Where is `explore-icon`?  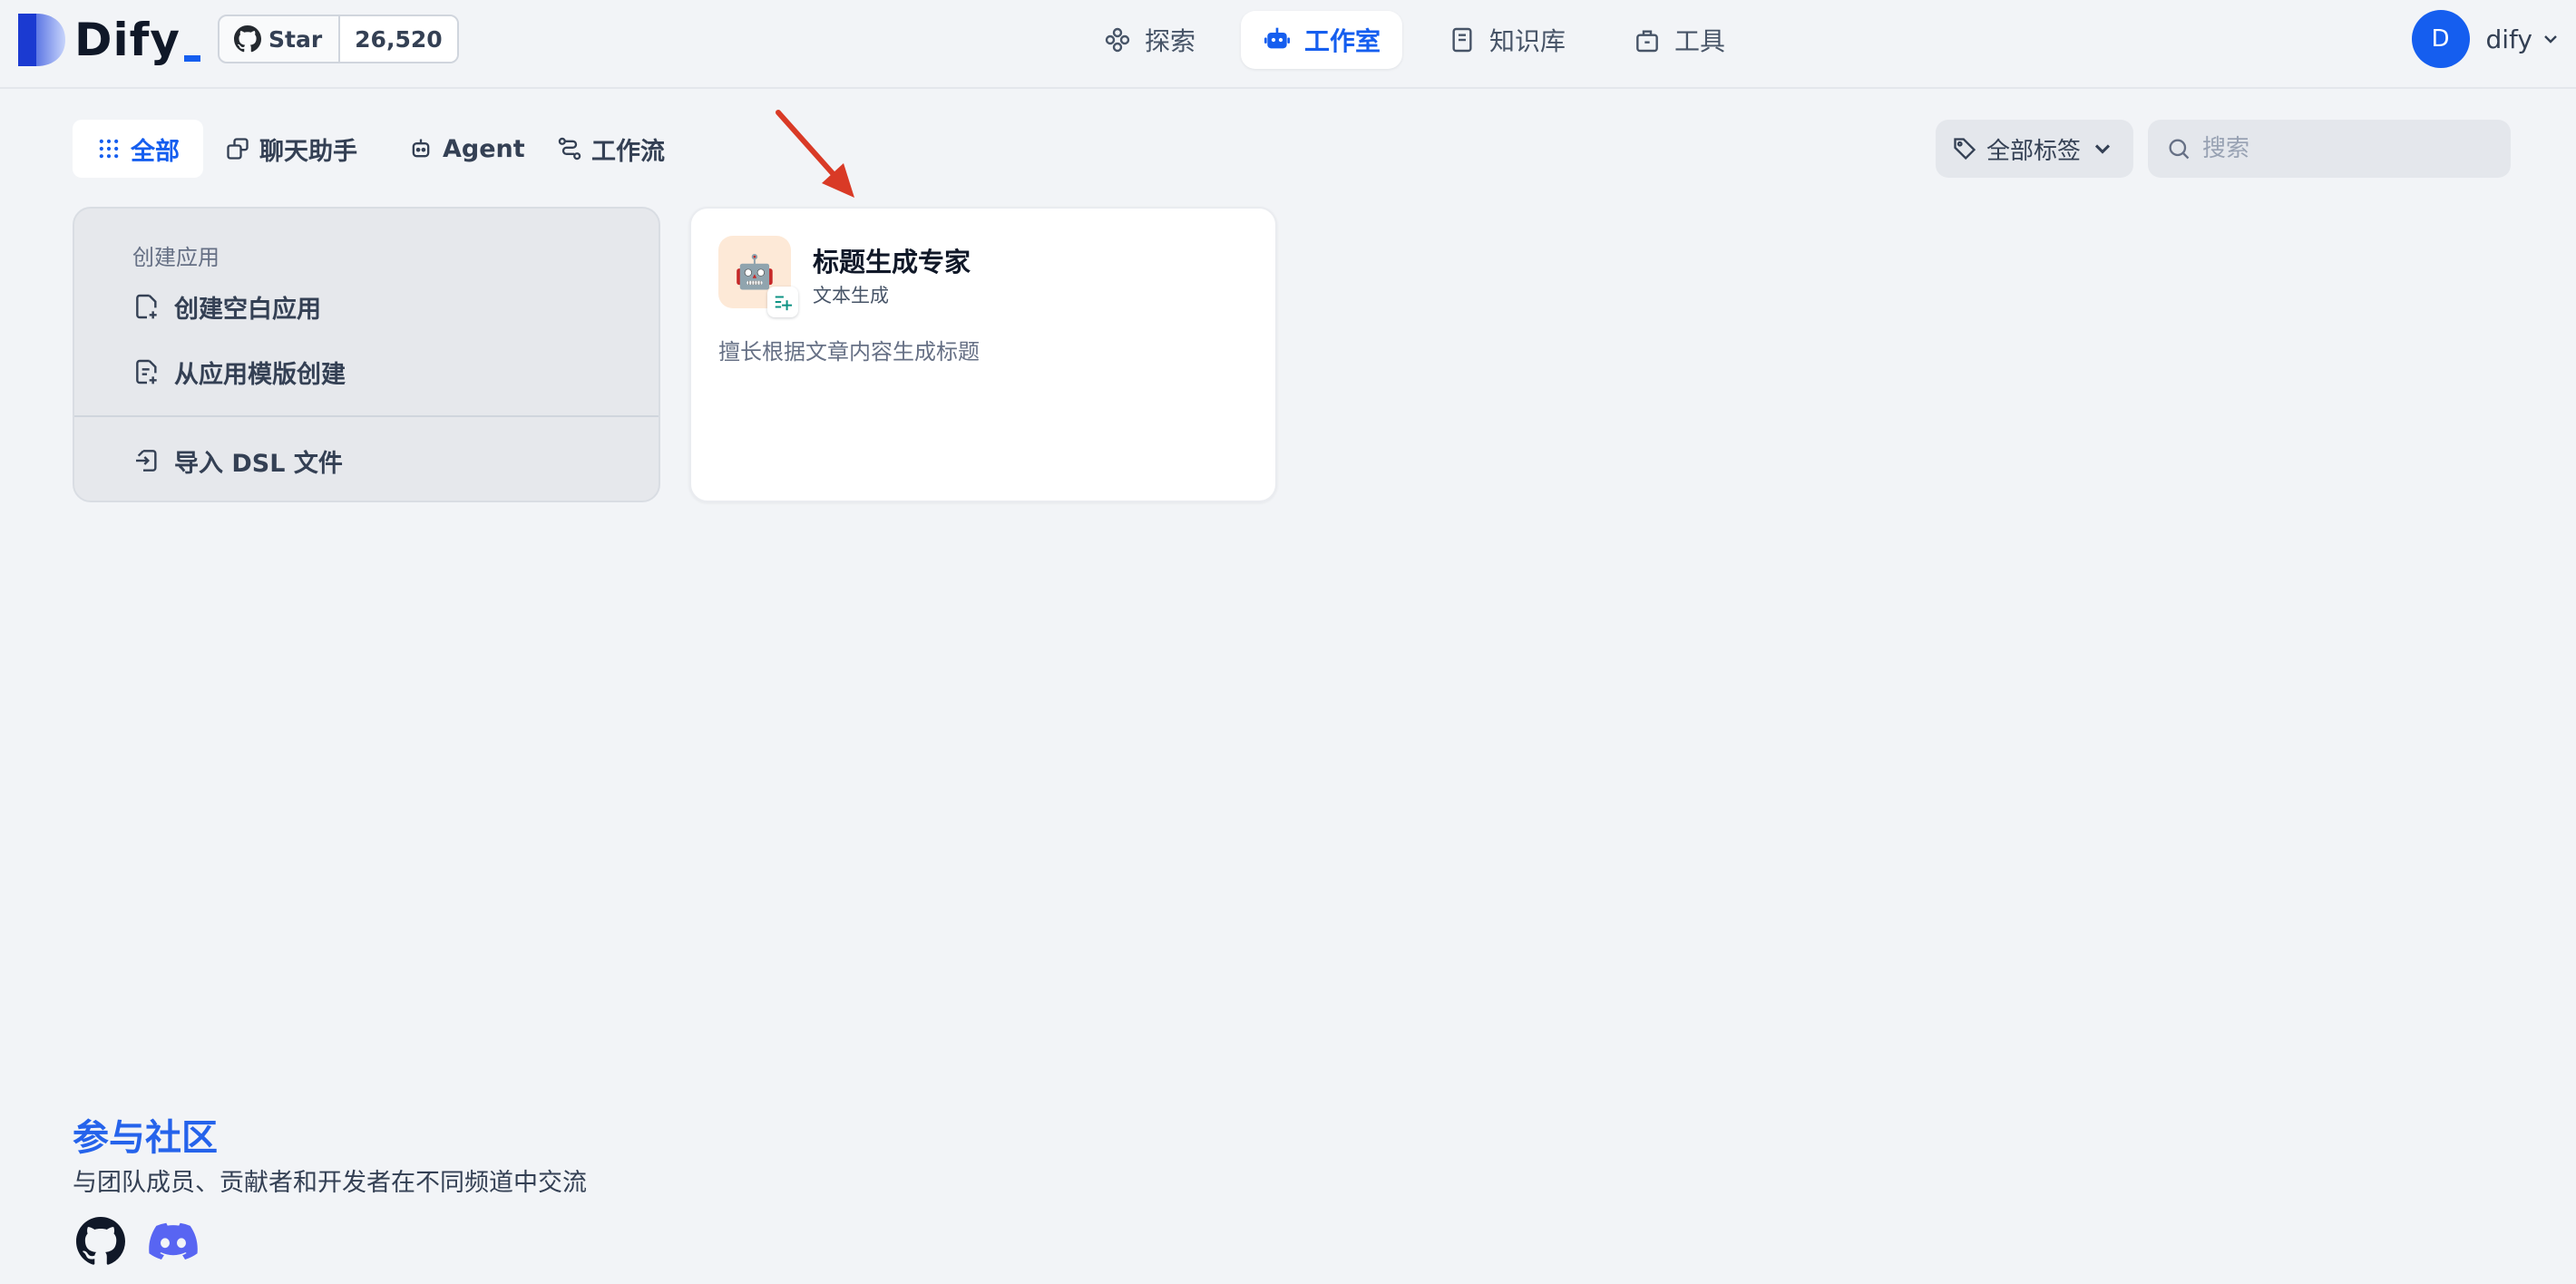 explore-icon is located at coordinates (1117, 40).